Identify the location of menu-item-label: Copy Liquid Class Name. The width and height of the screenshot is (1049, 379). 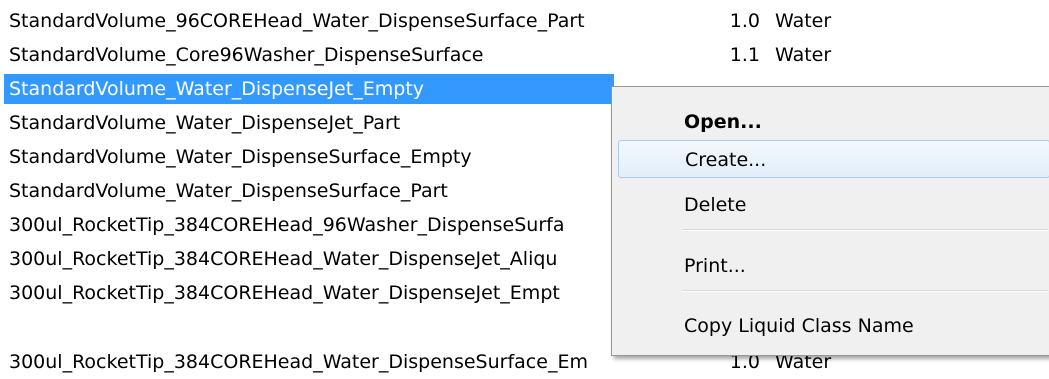
(799, 326).